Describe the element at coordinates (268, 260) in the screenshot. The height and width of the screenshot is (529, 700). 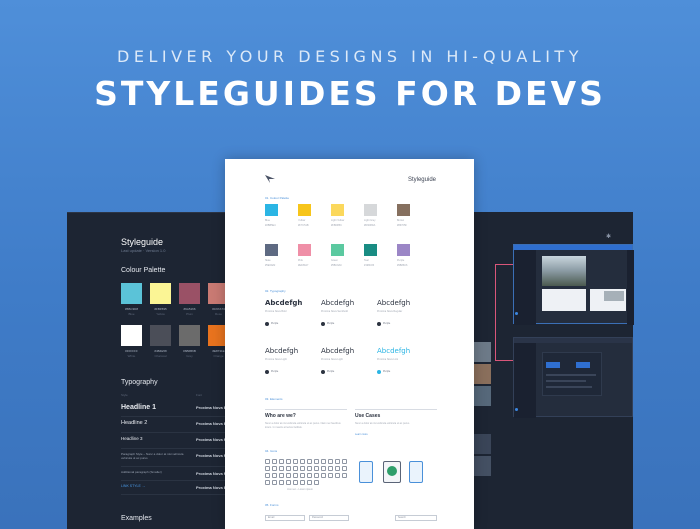
I see `swatch-name: Slate` at that location.